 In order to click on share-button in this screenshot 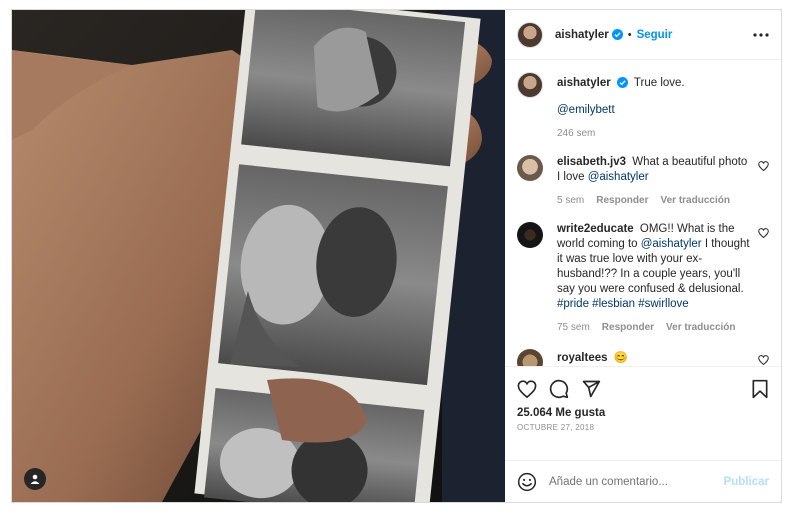, I will do `click(591, 389)`.